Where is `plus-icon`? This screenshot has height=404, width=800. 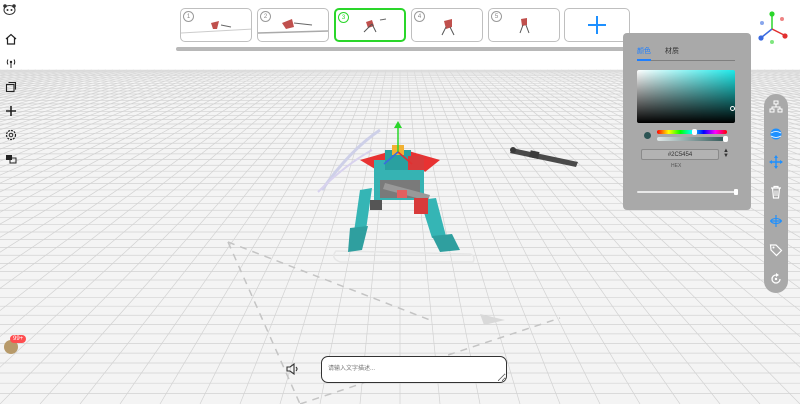
plus-icon is located at coordinates (597, 25).